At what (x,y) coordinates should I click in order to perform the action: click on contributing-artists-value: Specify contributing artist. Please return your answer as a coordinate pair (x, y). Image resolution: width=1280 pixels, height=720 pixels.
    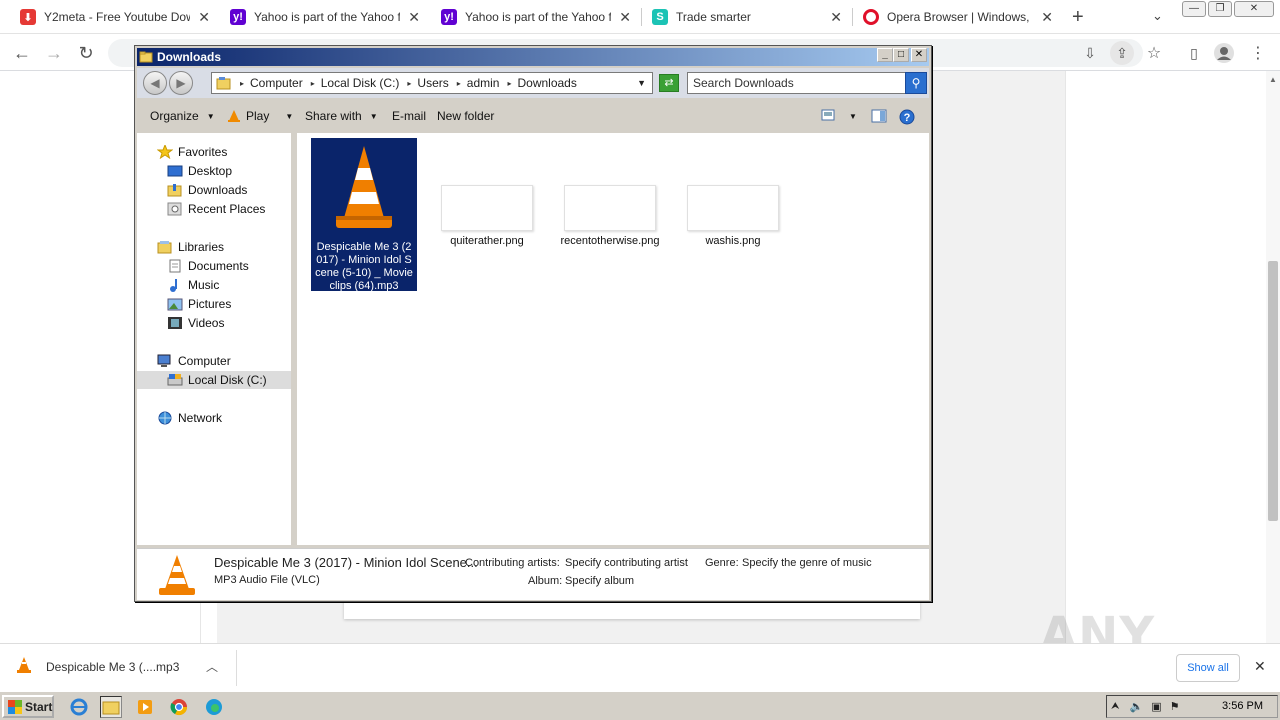
    Looking at the image, I should click on (626, 563).